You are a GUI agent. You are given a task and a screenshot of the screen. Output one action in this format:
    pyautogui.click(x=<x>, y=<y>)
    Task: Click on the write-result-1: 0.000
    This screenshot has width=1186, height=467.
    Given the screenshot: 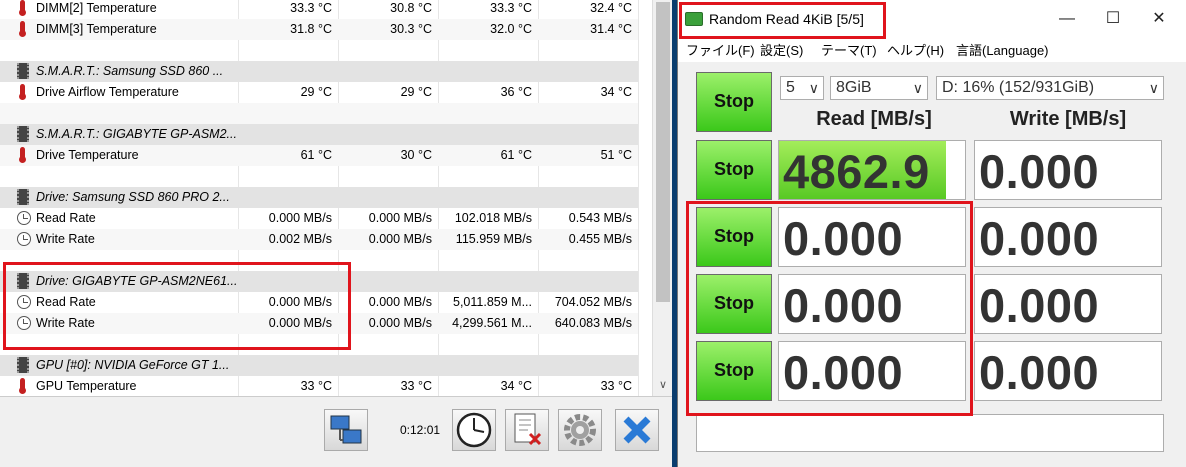 What is the action you would take?
    pyautogui.click(x=1068, y=170)
    